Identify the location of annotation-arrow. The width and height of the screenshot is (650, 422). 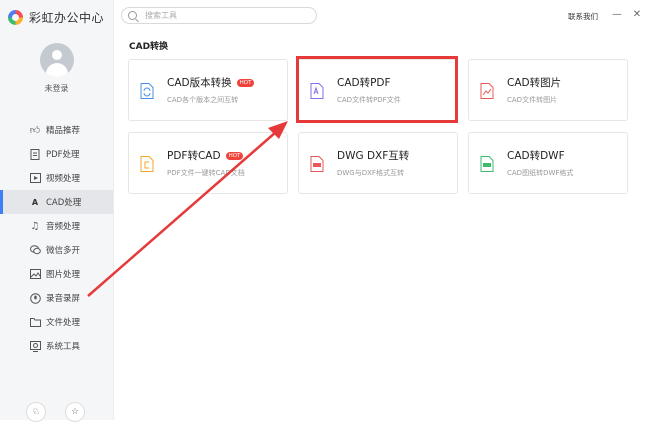
(187, 209).